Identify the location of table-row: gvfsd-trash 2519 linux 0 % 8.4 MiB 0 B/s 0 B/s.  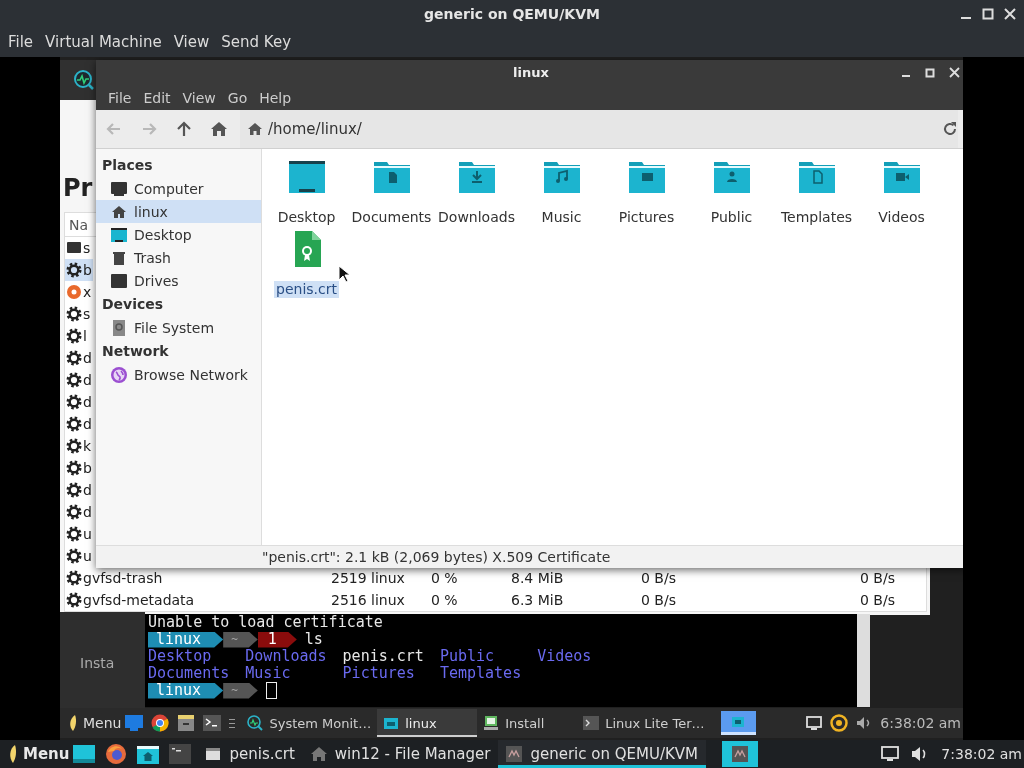
(495, 578).